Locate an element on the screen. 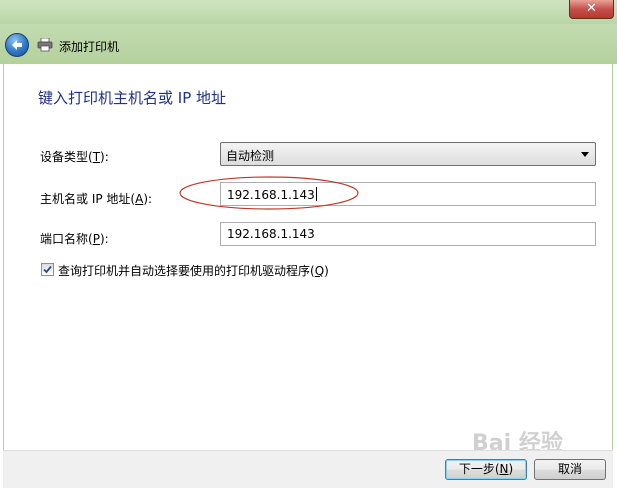 This screenshot has height=488, width=617. back-button is located at coordinates (17, 45).